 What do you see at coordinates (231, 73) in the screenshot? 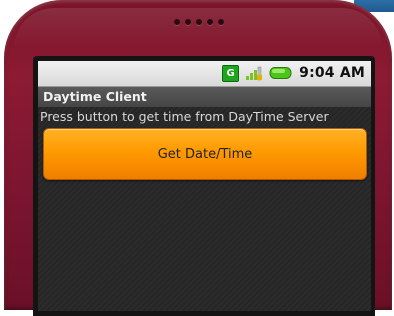
I see `network-g-icon: G` at bounding box center [231, 73].